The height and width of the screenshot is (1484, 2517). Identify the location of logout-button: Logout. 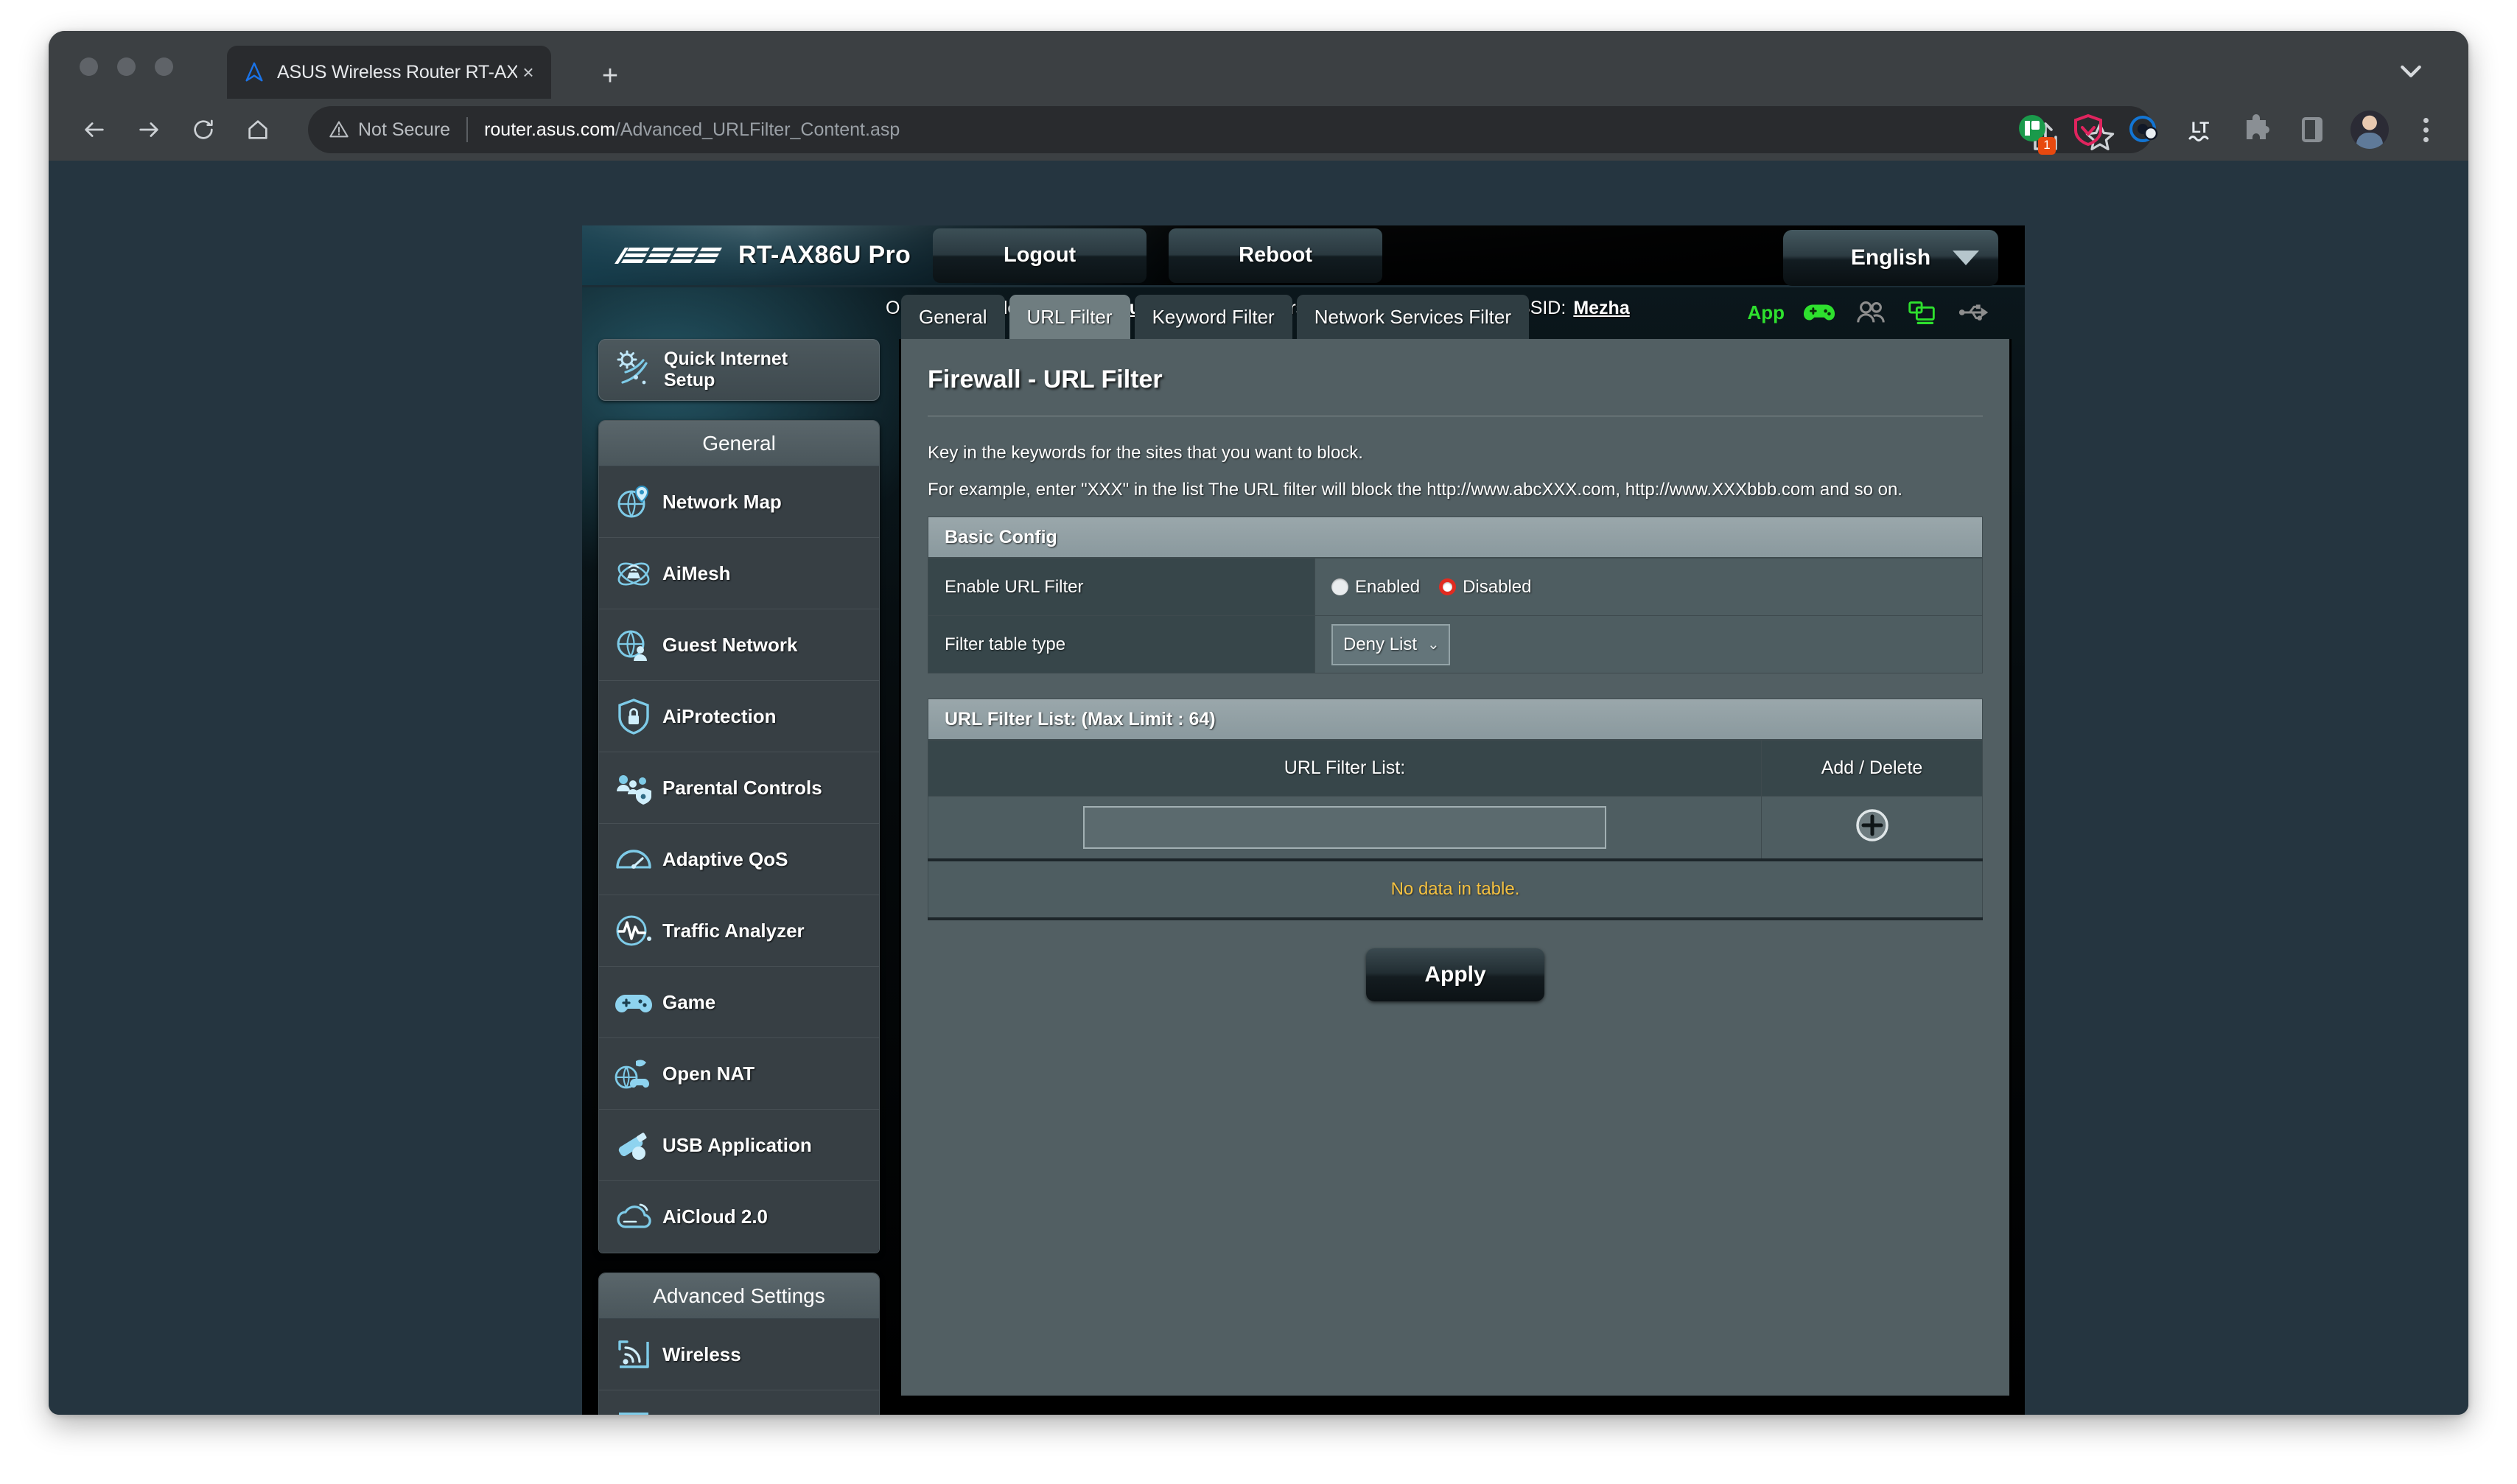
(1040, 255).